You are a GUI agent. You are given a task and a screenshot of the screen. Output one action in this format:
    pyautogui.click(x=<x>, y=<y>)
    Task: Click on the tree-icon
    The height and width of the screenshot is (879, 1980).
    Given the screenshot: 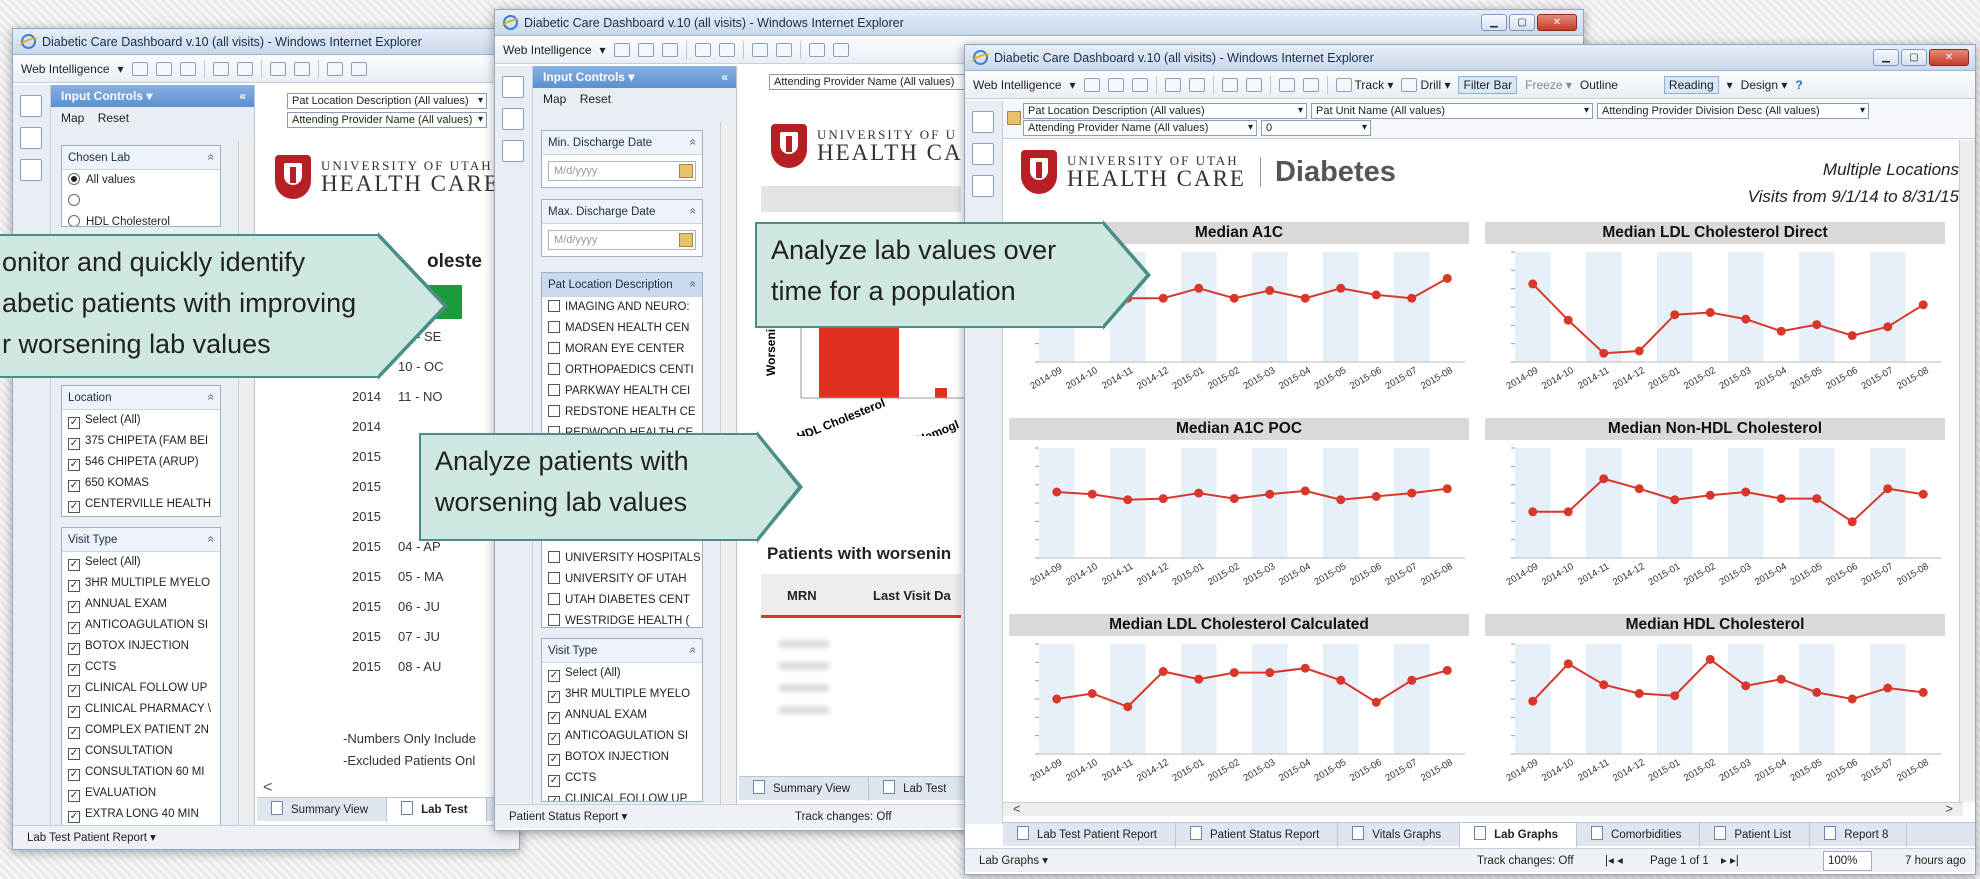 What is the action you would take?
    pyautogui.click(x=983, y=154)
    